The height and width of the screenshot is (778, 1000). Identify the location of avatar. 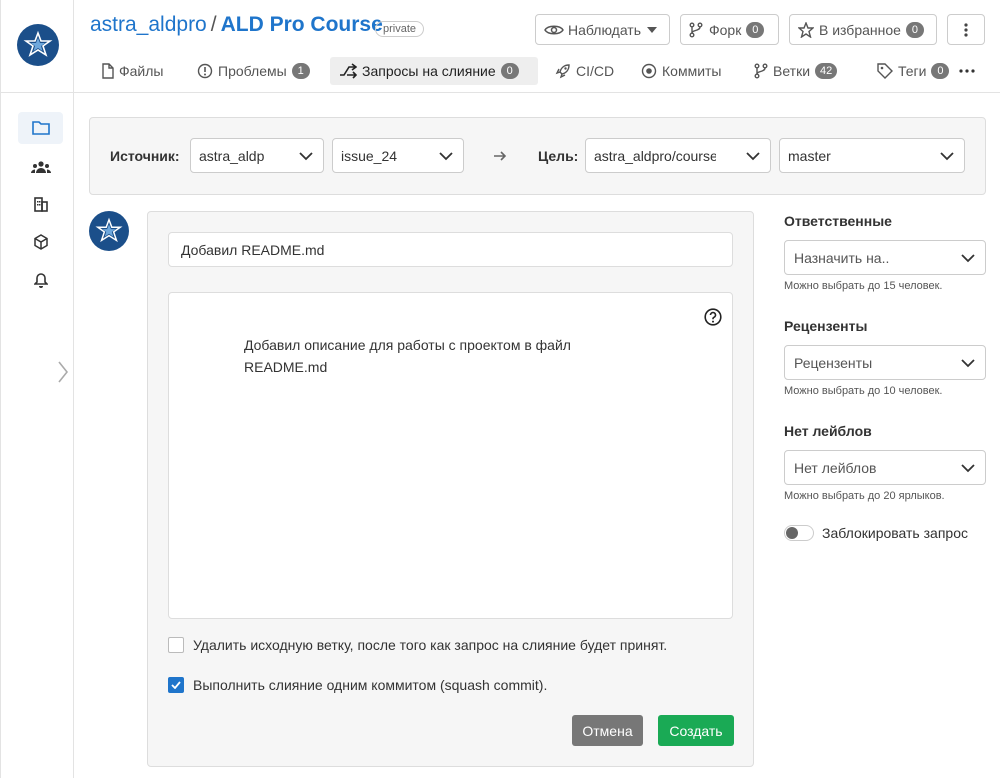
(109, 231).